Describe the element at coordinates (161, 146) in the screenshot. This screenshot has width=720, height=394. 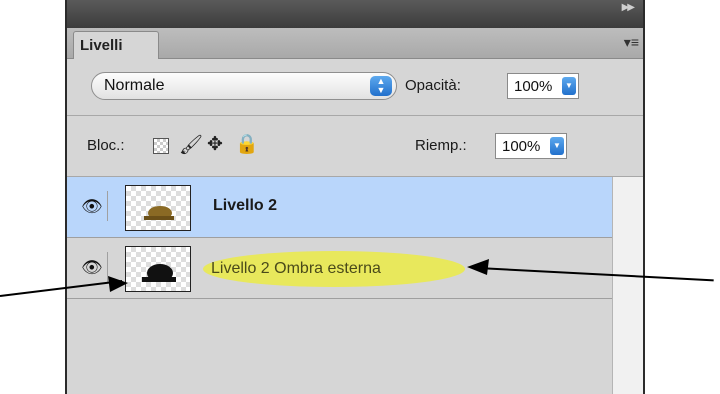
I see `lock-transparency-icon` at that location.